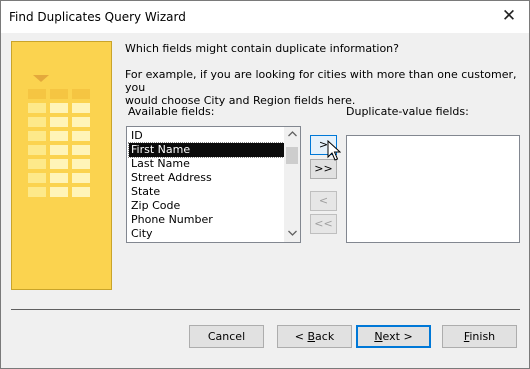 Image resolution: width=530 pixels, height=369 pixels. Describe the element at coordinates (206, 192) in the screenshot. I see `list-item: State` at that location.